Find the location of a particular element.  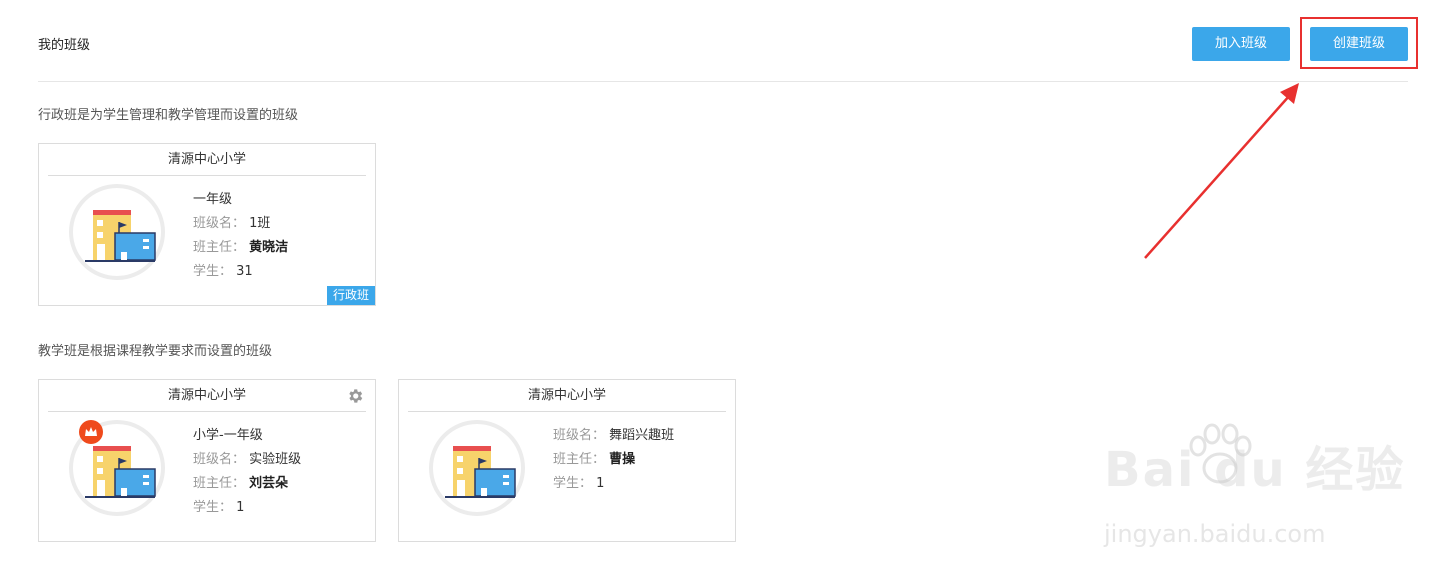

class-card-teaching-2: 清源中心小学 班级名： 舞蹈兴趣班 班主任： 曹操 学生： 1 is located at coordinates (567, 460).